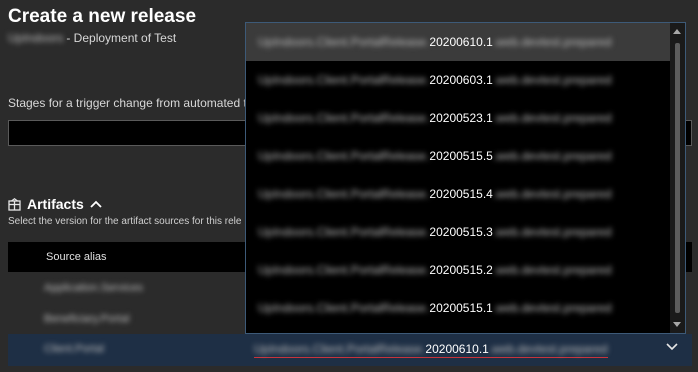 This screenshot has height=372, width=698. What do you see at coordinates (461, 308) in the screenshot?
I see `option-version: 20200515.1` at bounding box center [461, 308].